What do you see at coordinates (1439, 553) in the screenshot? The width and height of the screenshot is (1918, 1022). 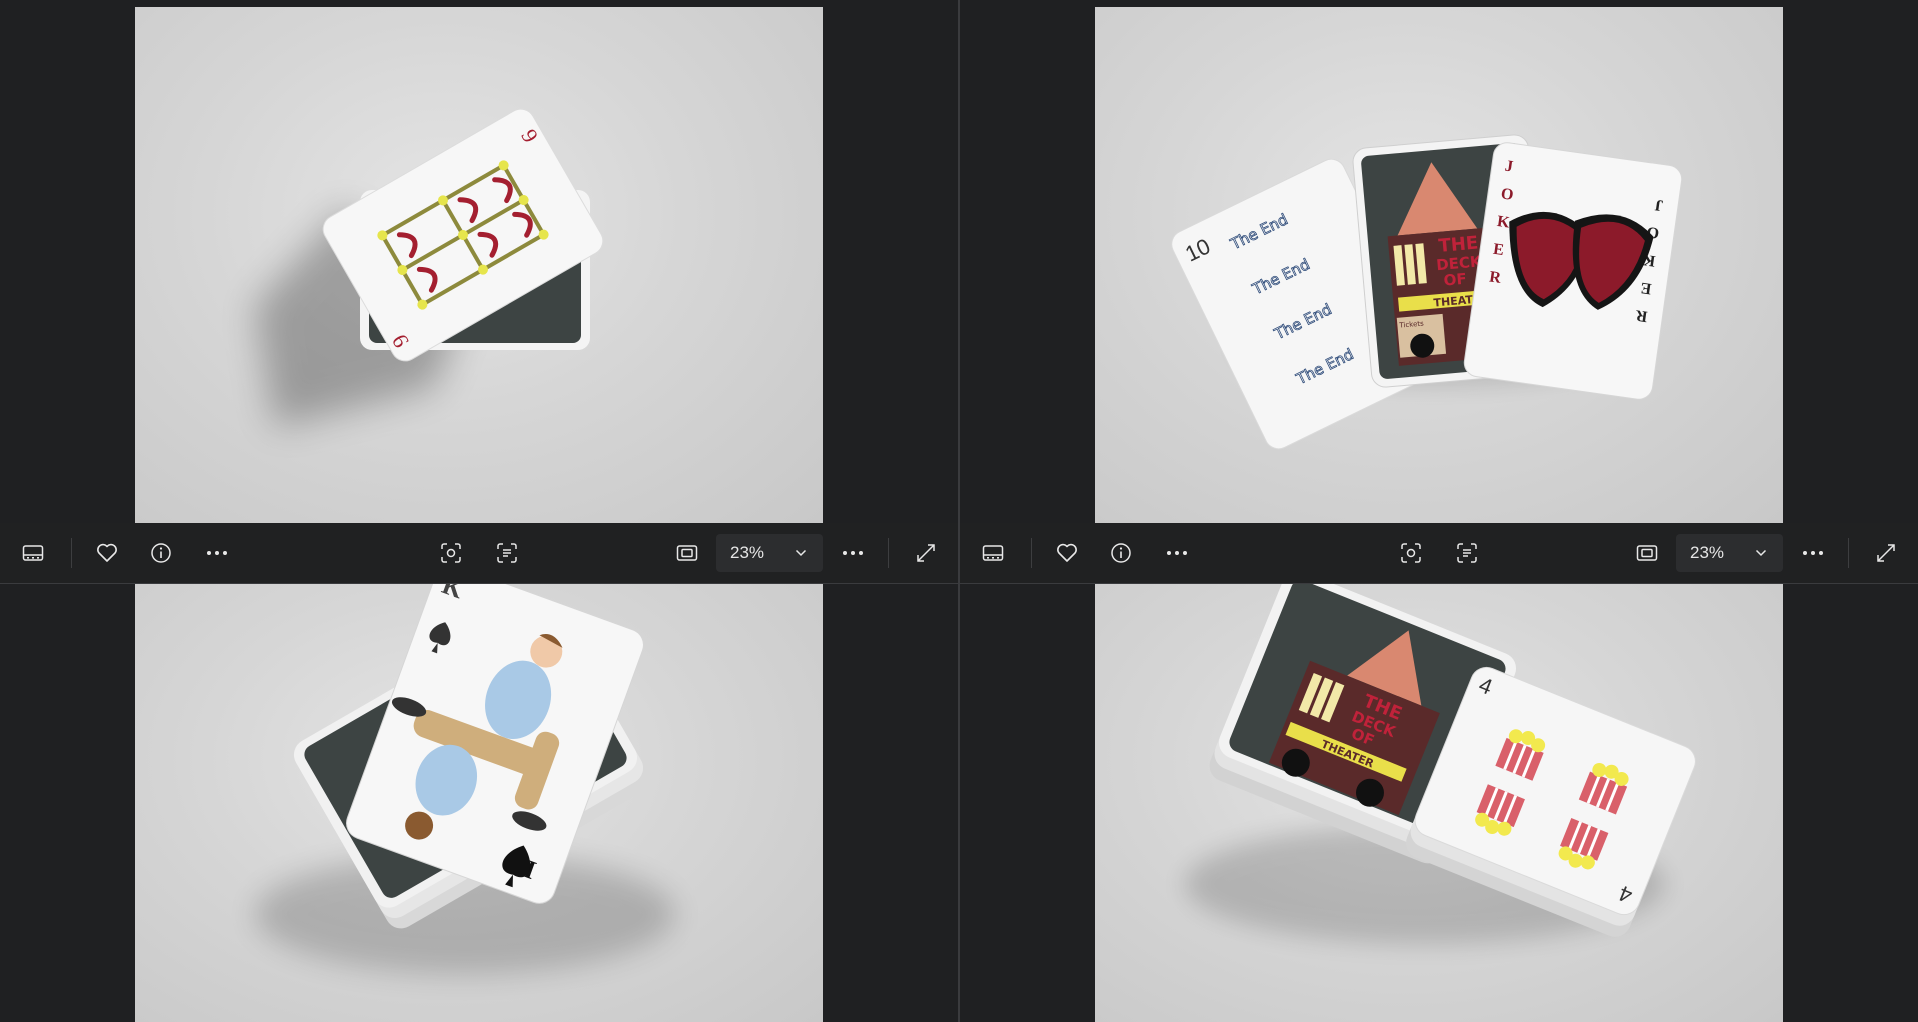 I see `toolbar-top-right: 23%` at bounding box center [1439, 553].